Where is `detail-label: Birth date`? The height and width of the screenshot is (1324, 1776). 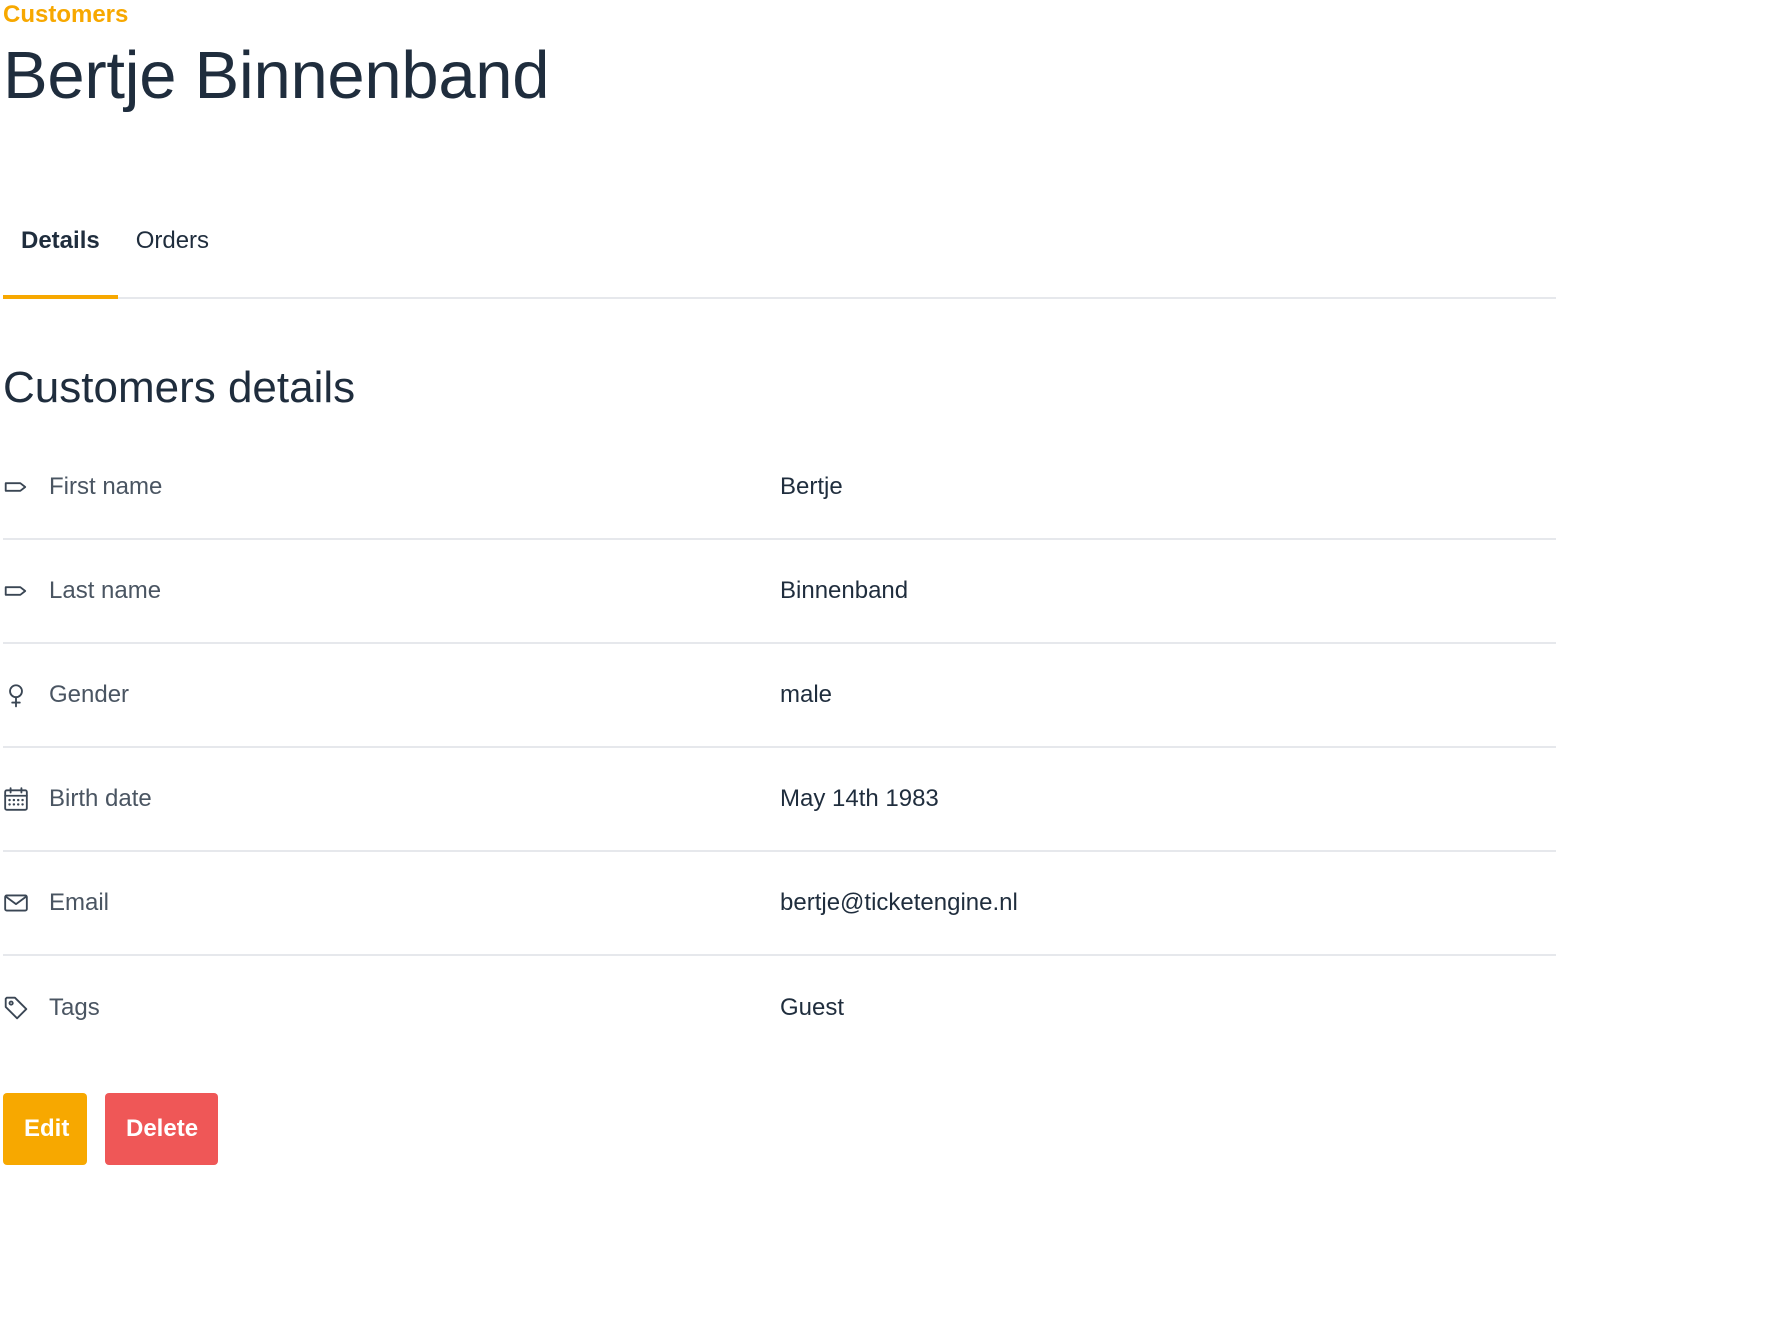
detail-label: Birth date is located at coordinates (100, 798).